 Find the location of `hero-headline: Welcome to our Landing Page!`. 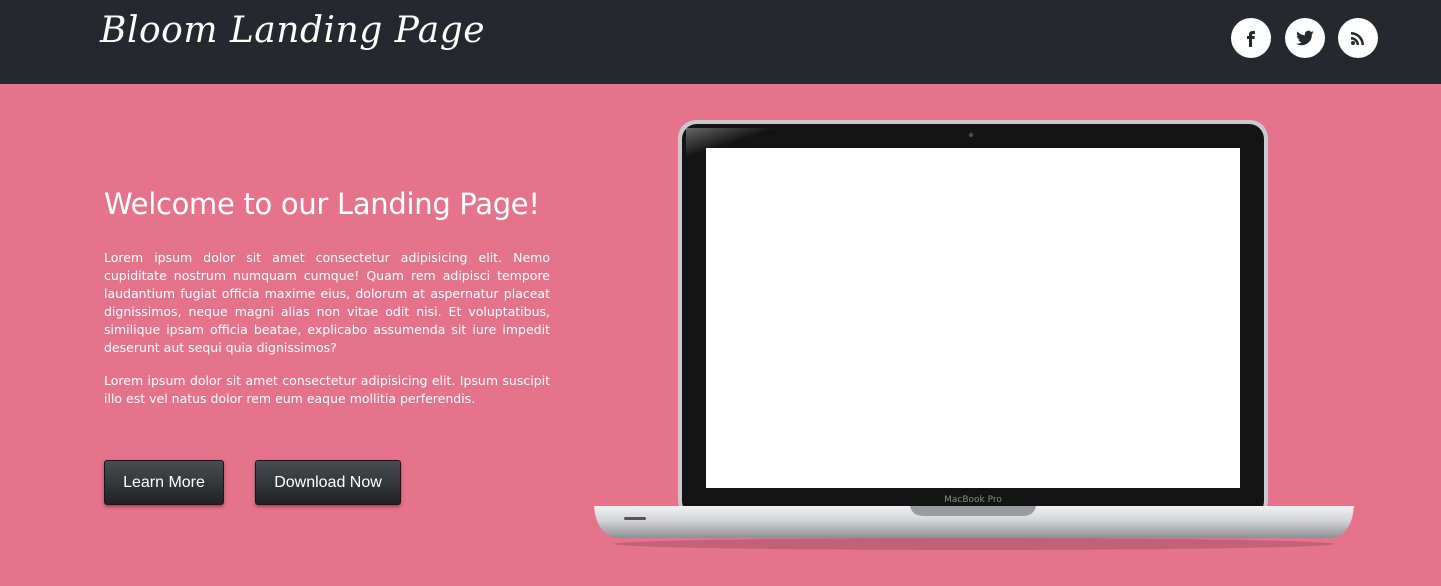

hero-headline: Welcome to our Landing Page! is located at coordinates (322, 204).